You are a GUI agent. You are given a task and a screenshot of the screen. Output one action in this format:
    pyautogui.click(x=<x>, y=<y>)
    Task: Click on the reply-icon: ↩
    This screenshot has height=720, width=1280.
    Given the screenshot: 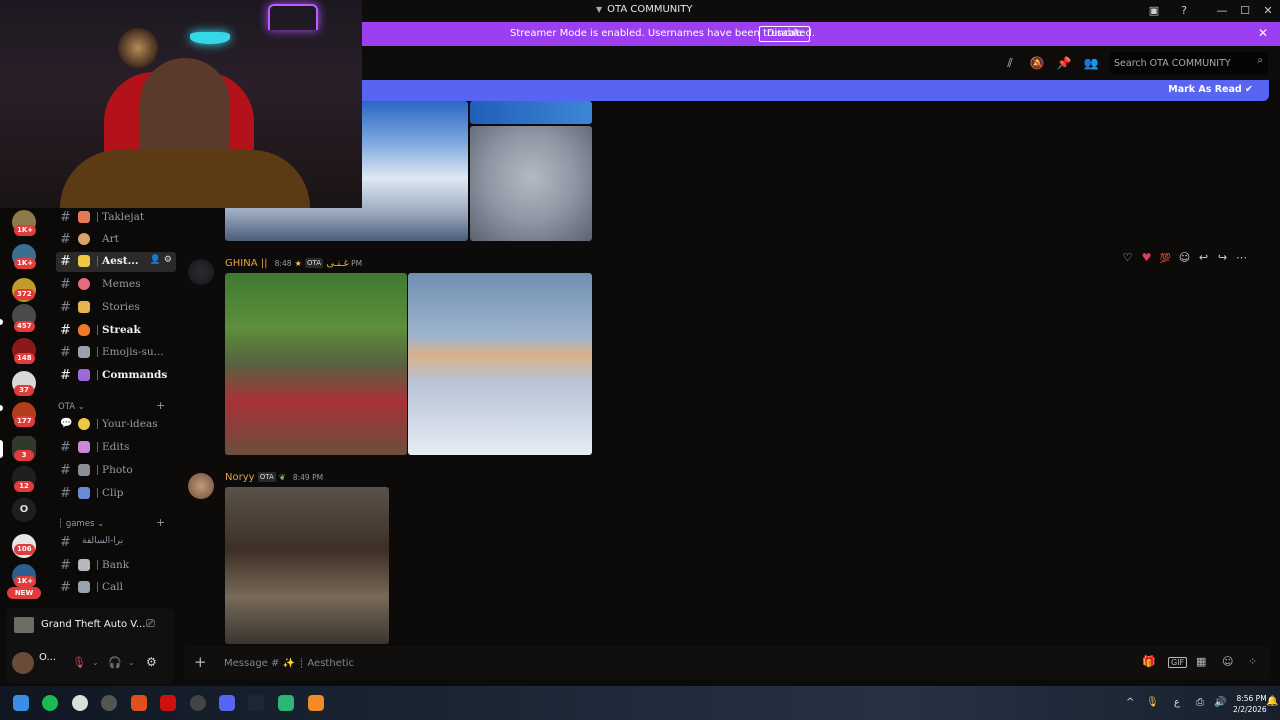 What is the action you would take?
    pyautogui.click(x=1203, y=257)
    